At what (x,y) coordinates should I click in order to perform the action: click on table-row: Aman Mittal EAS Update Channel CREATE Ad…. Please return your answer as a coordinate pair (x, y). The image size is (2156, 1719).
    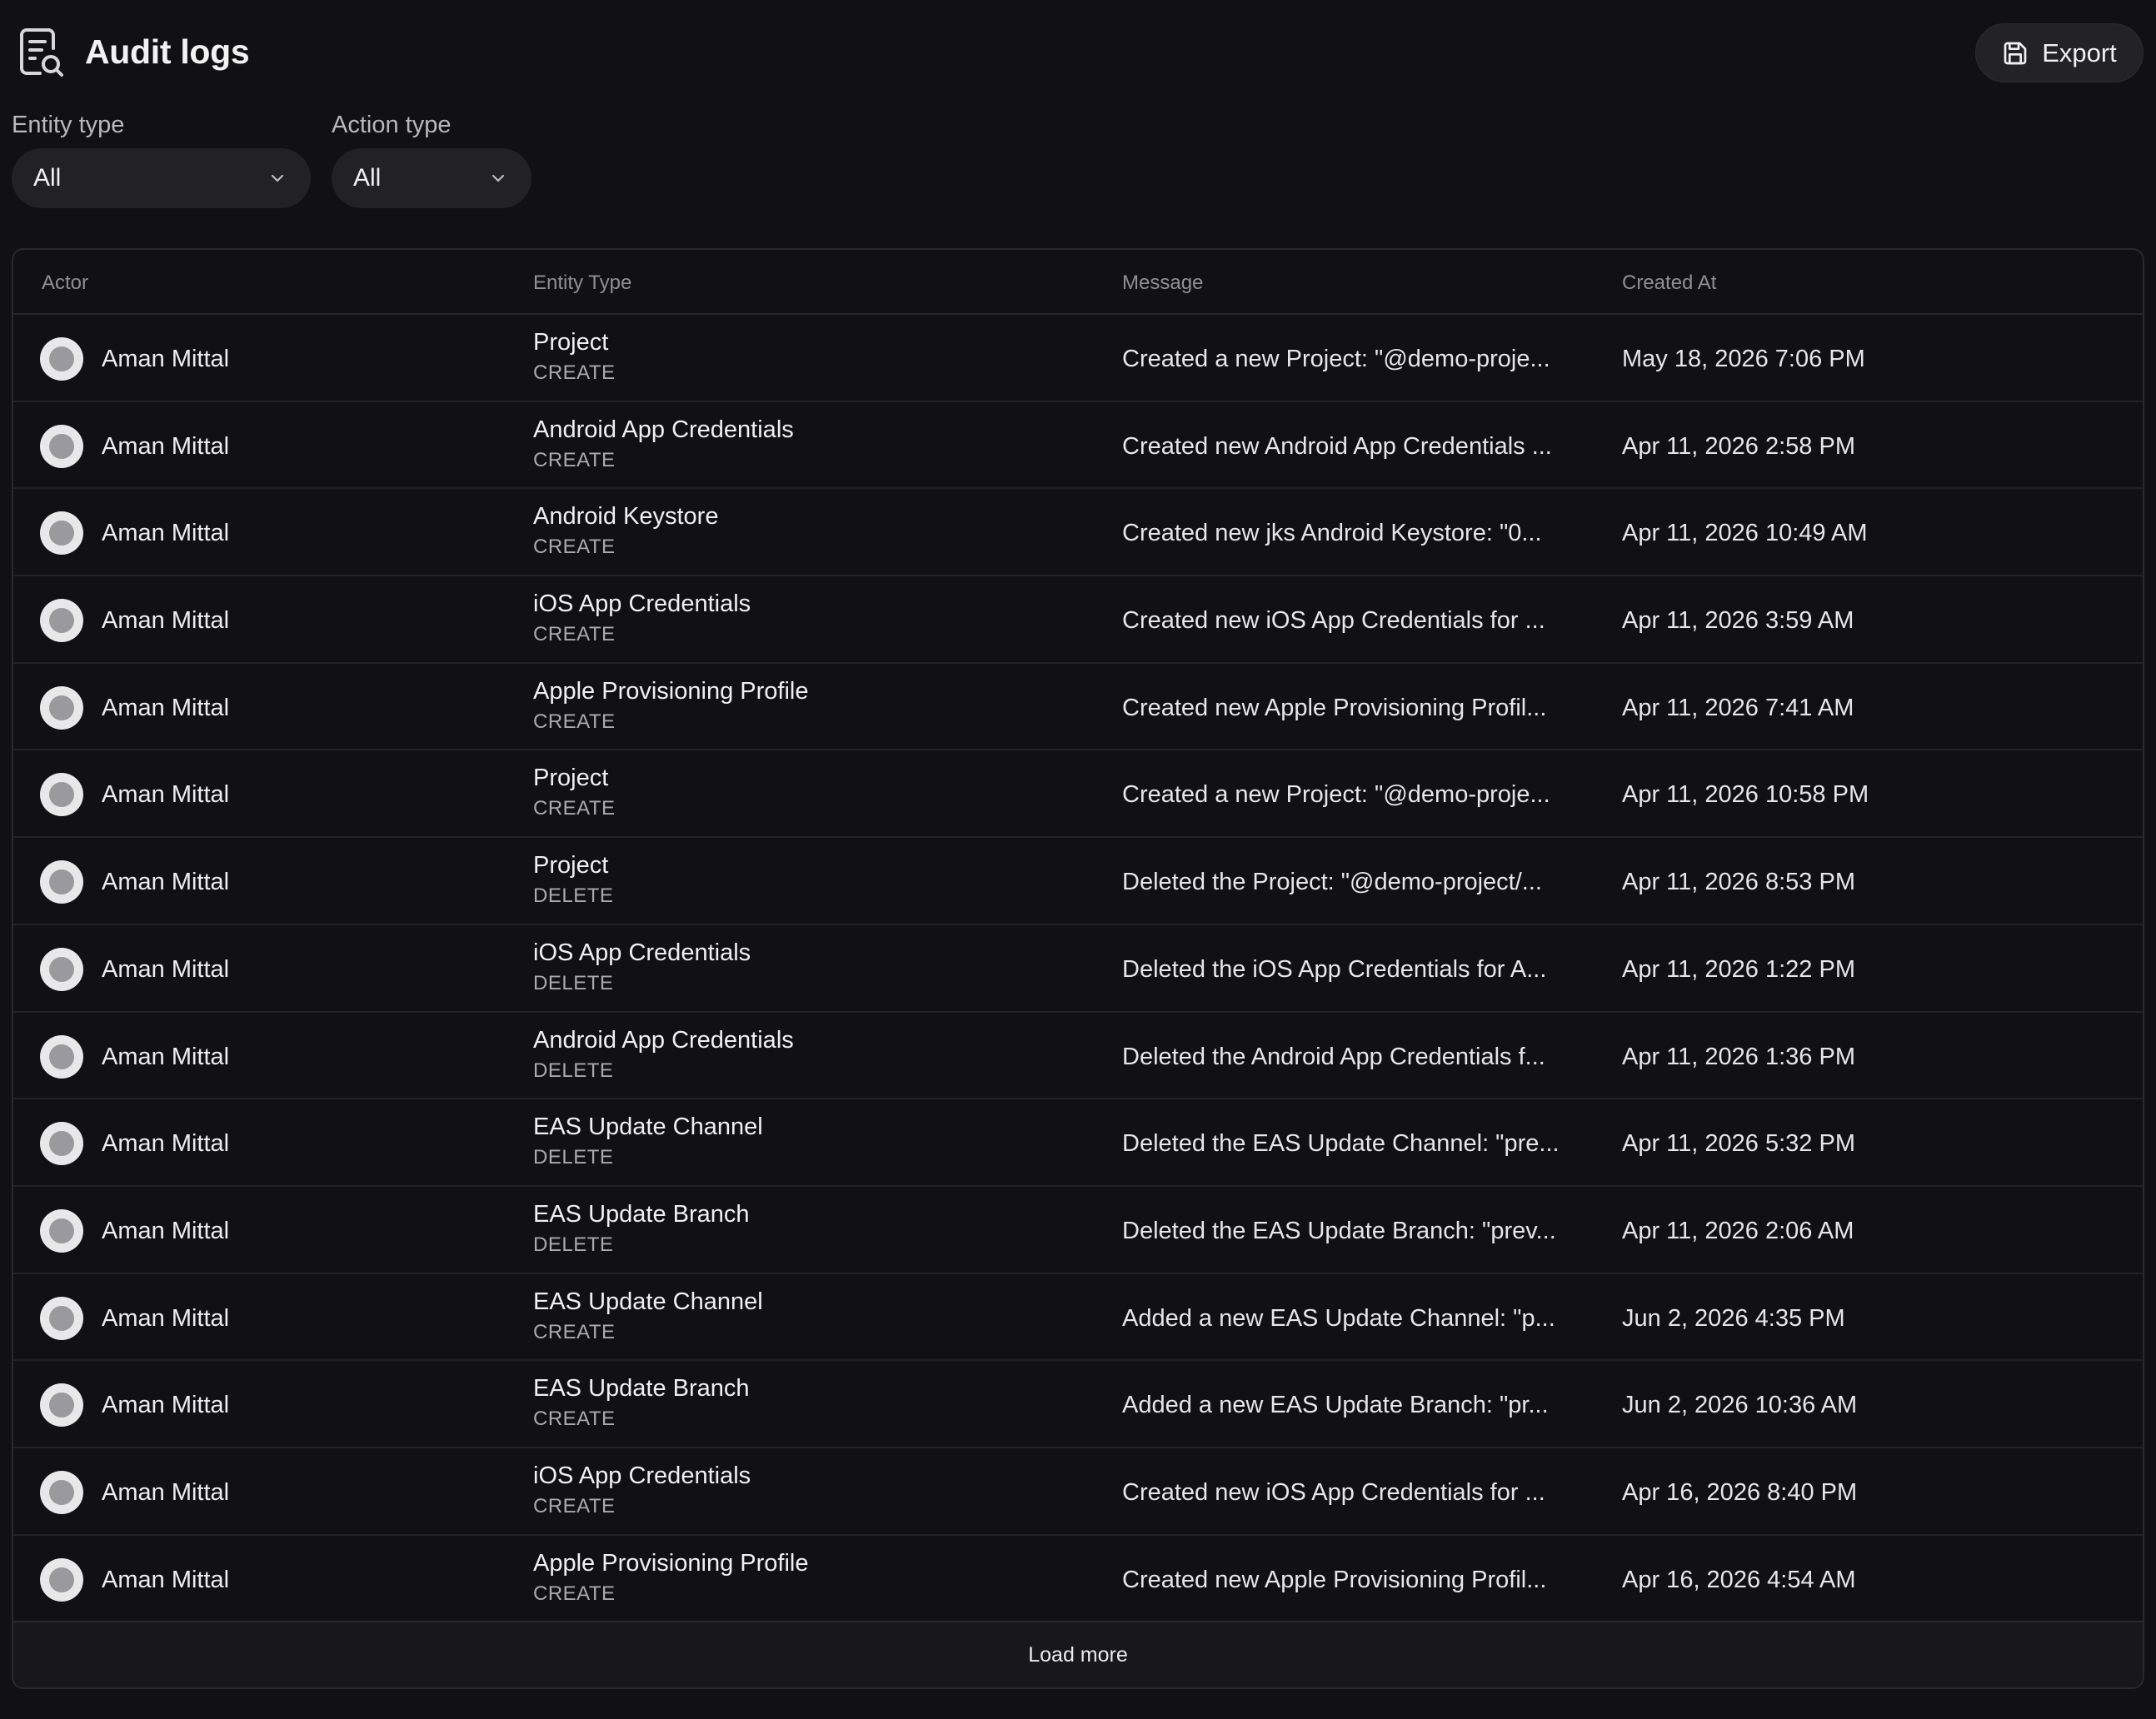
    Looking at the image, I should click on (1078, 1318).